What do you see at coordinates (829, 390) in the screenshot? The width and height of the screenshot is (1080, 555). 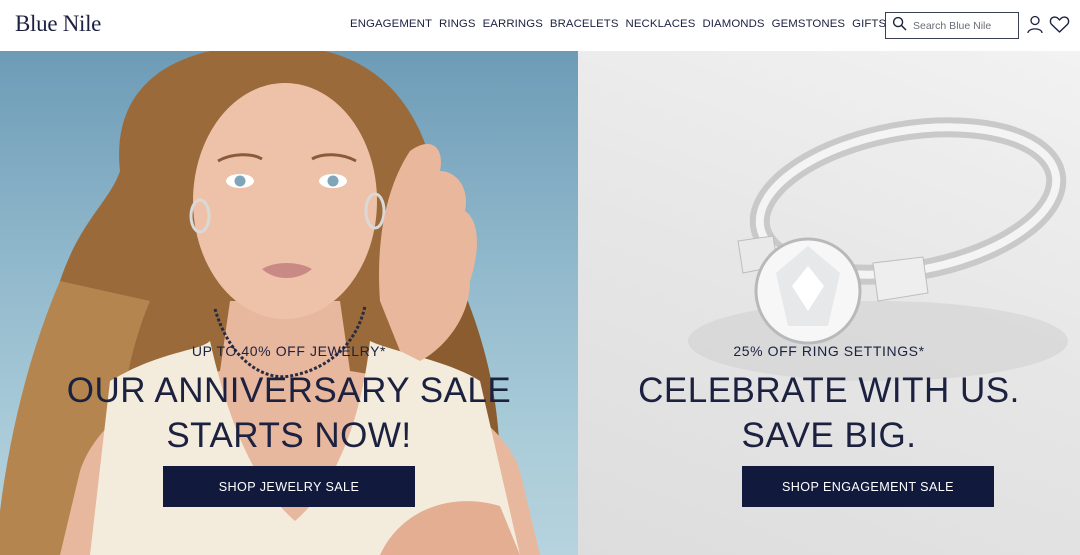 I see `hero-right-headline-line1: CELEBRATE WITH US.` at bounding box center [829, 390].